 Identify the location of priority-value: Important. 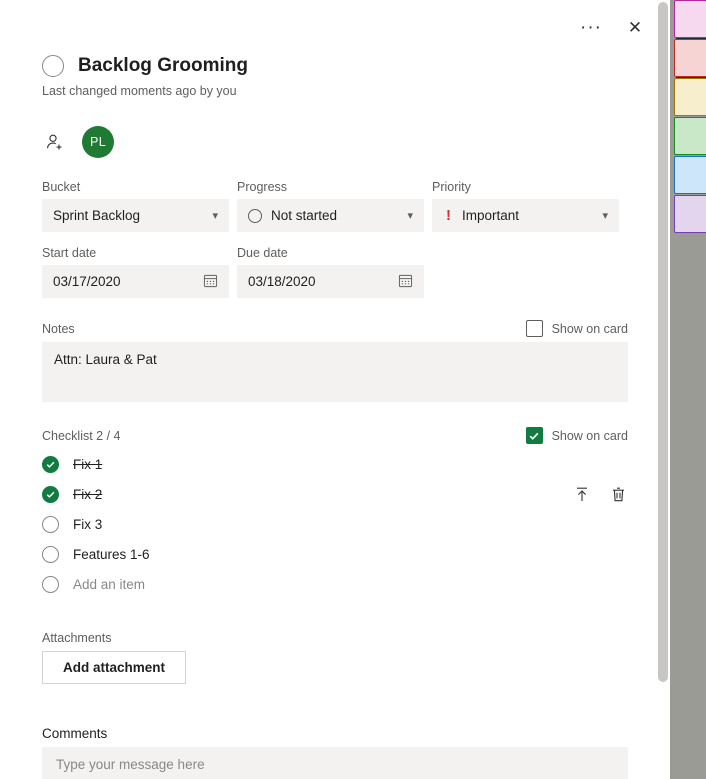
(491, 215).